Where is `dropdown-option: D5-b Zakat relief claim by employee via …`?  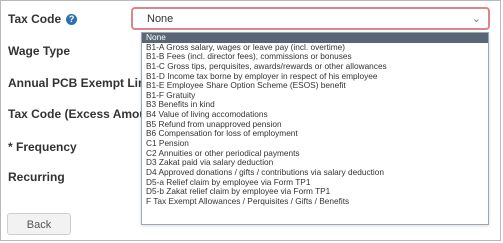
dropdown-option: D5-b Zakat relief claim by employee via … is located at coordinates (315, 192).